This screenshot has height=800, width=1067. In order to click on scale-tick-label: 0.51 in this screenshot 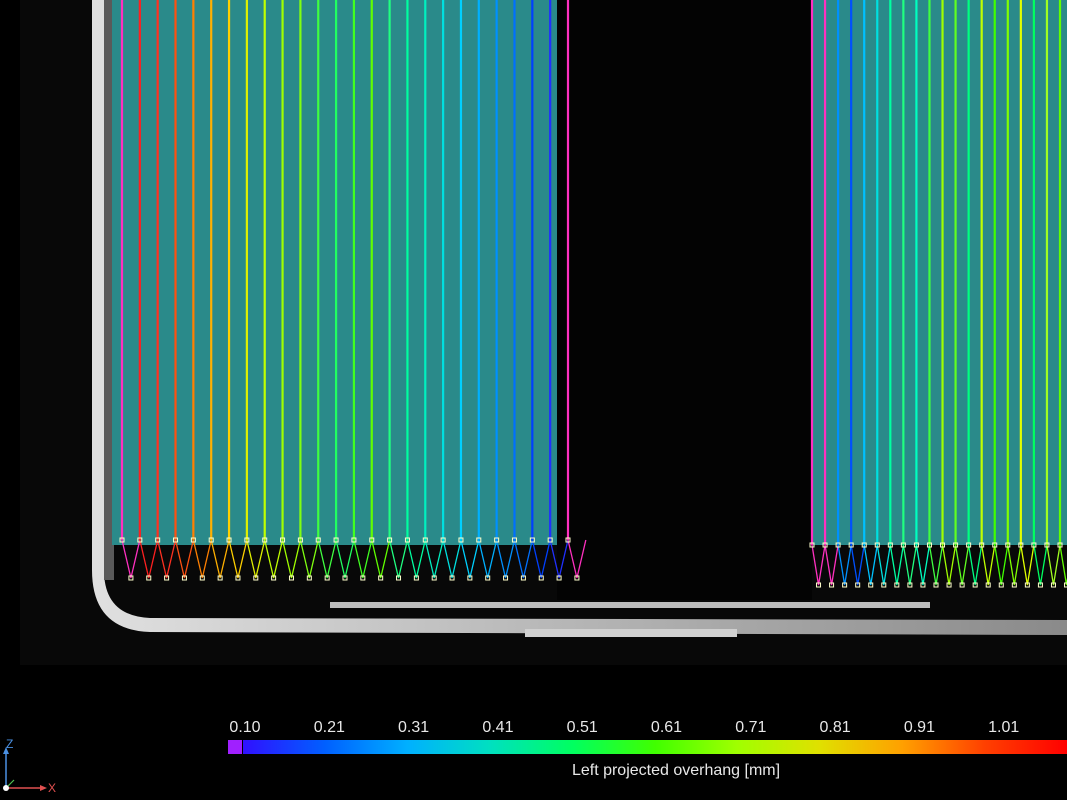, I will do `click(582, 727)`.